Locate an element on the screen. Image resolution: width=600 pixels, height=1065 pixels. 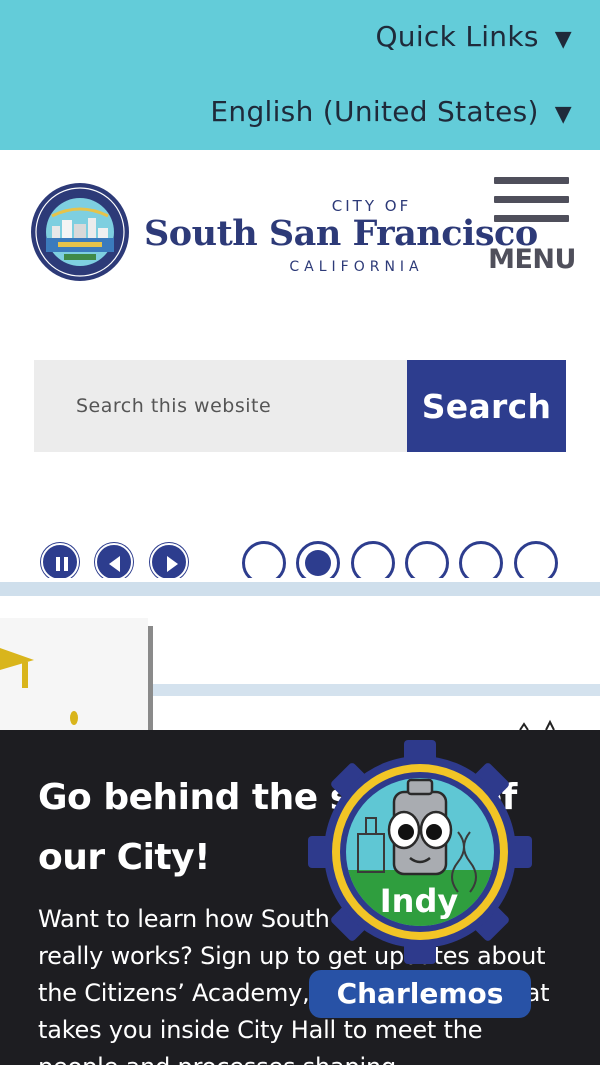
logo-city-name: South San Francisco is located at coordinates (341, 233).